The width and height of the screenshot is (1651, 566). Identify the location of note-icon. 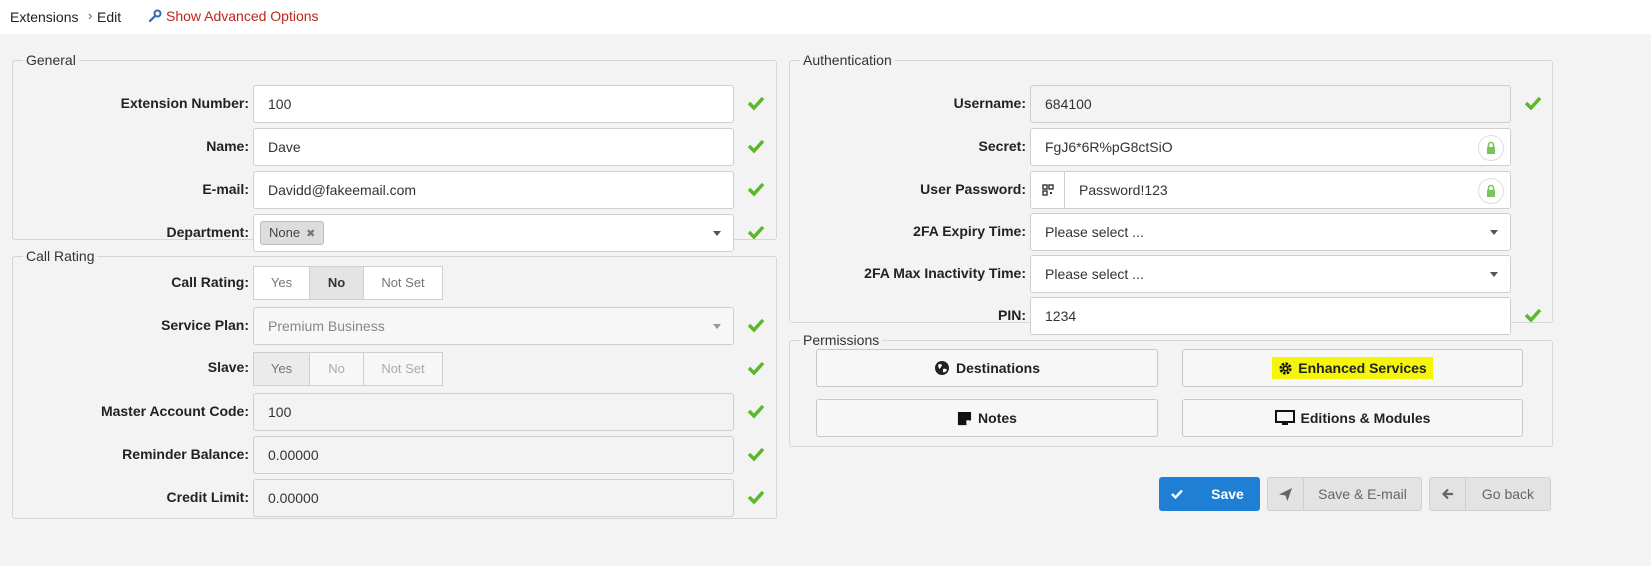
(964, 418).